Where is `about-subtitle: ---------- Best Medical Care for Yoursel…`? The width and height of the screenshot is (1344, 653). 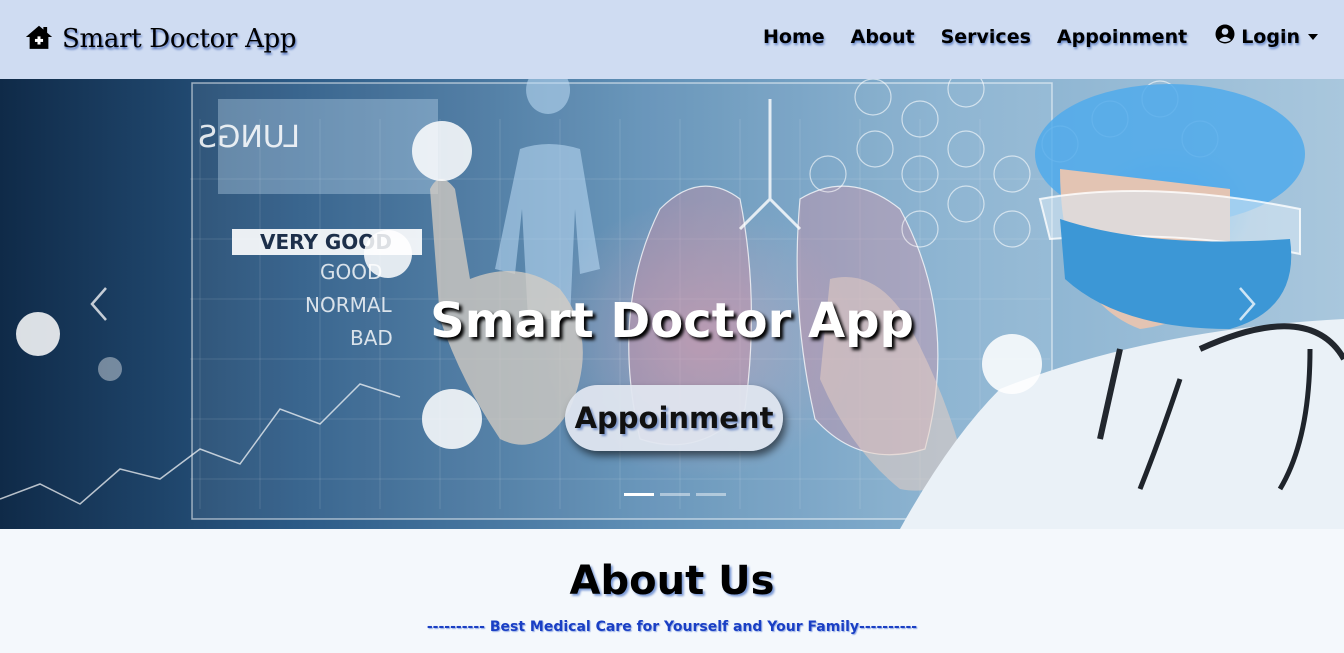
about-subtitle: ---------- Best Medical Care for Yoursel… is located at coordinates (672, 627).